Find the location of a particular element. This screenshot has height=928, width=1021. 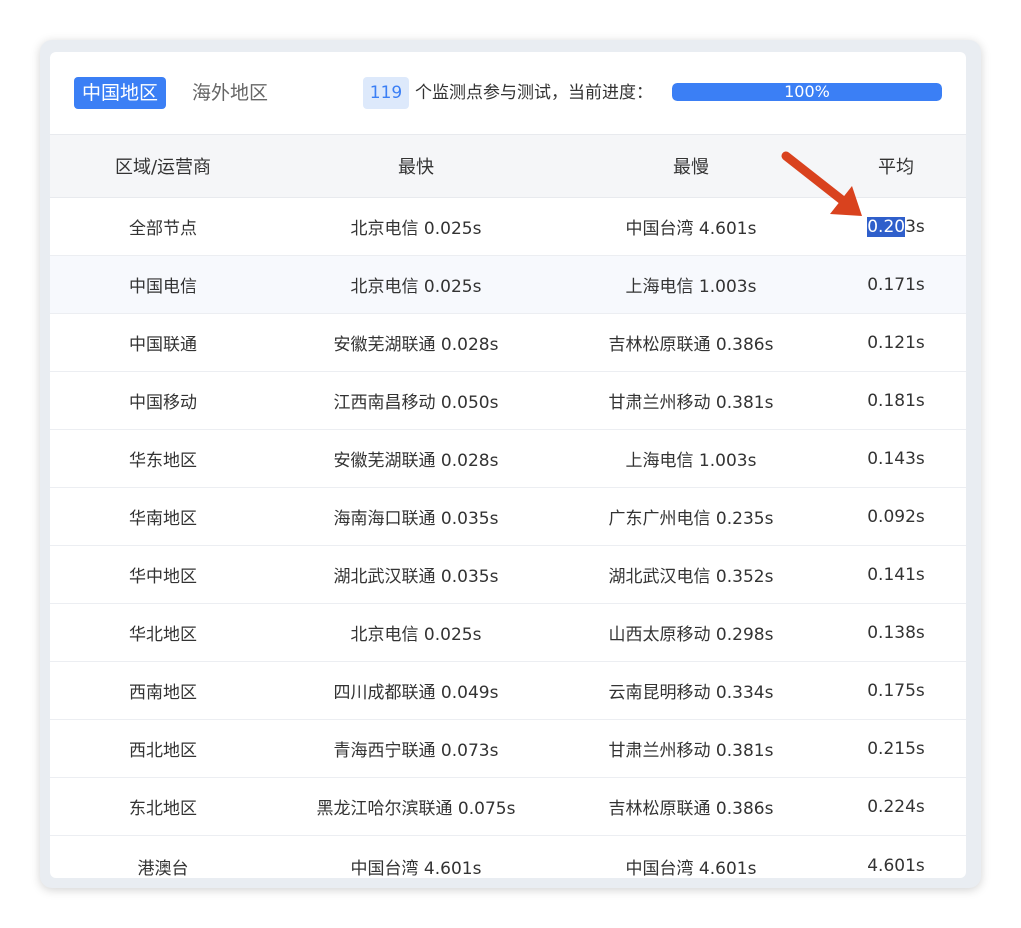

cell-average: 0.175s is located at coordinates (896, 690).